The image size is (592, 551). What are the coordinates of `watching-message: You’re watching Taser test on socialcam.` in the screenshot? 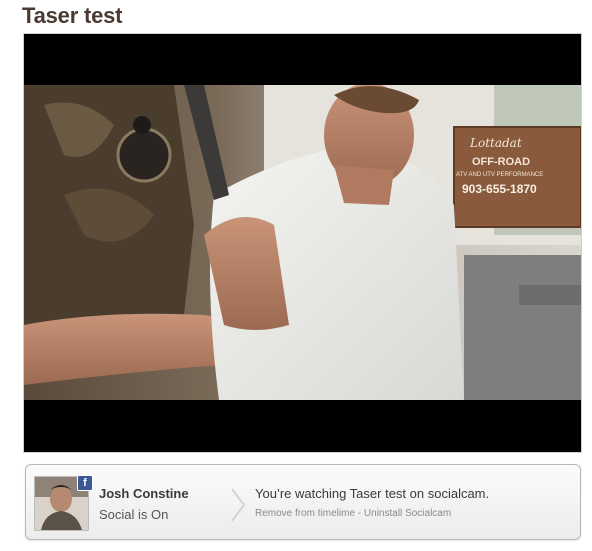 It's located at (372, 493).